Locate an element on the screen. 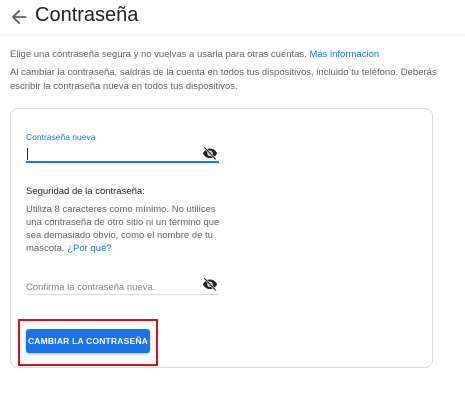  text-caret is located at coordinates (27, 154).